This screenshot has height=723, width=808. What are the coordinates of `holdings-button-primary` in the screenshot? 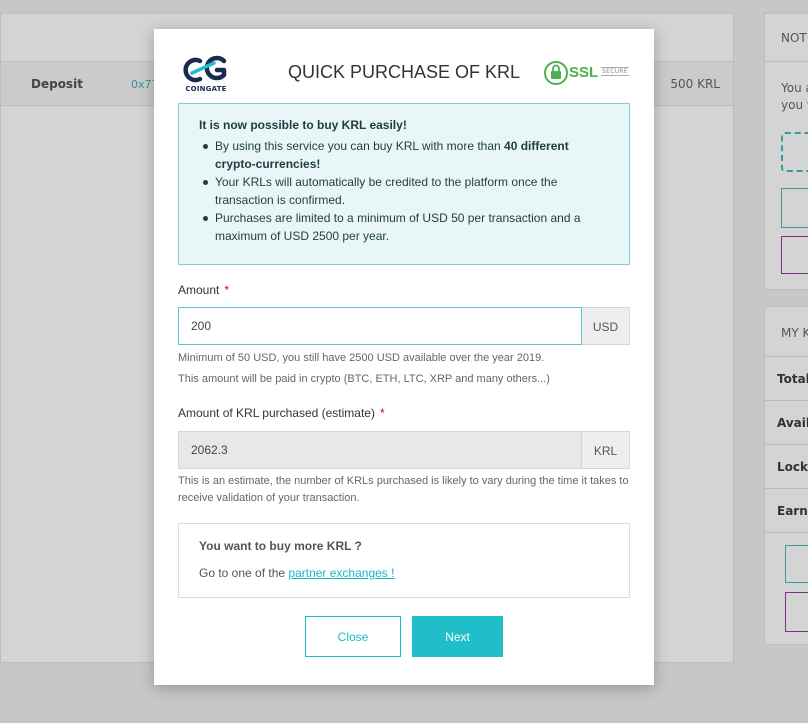 It's located at (796, 564).